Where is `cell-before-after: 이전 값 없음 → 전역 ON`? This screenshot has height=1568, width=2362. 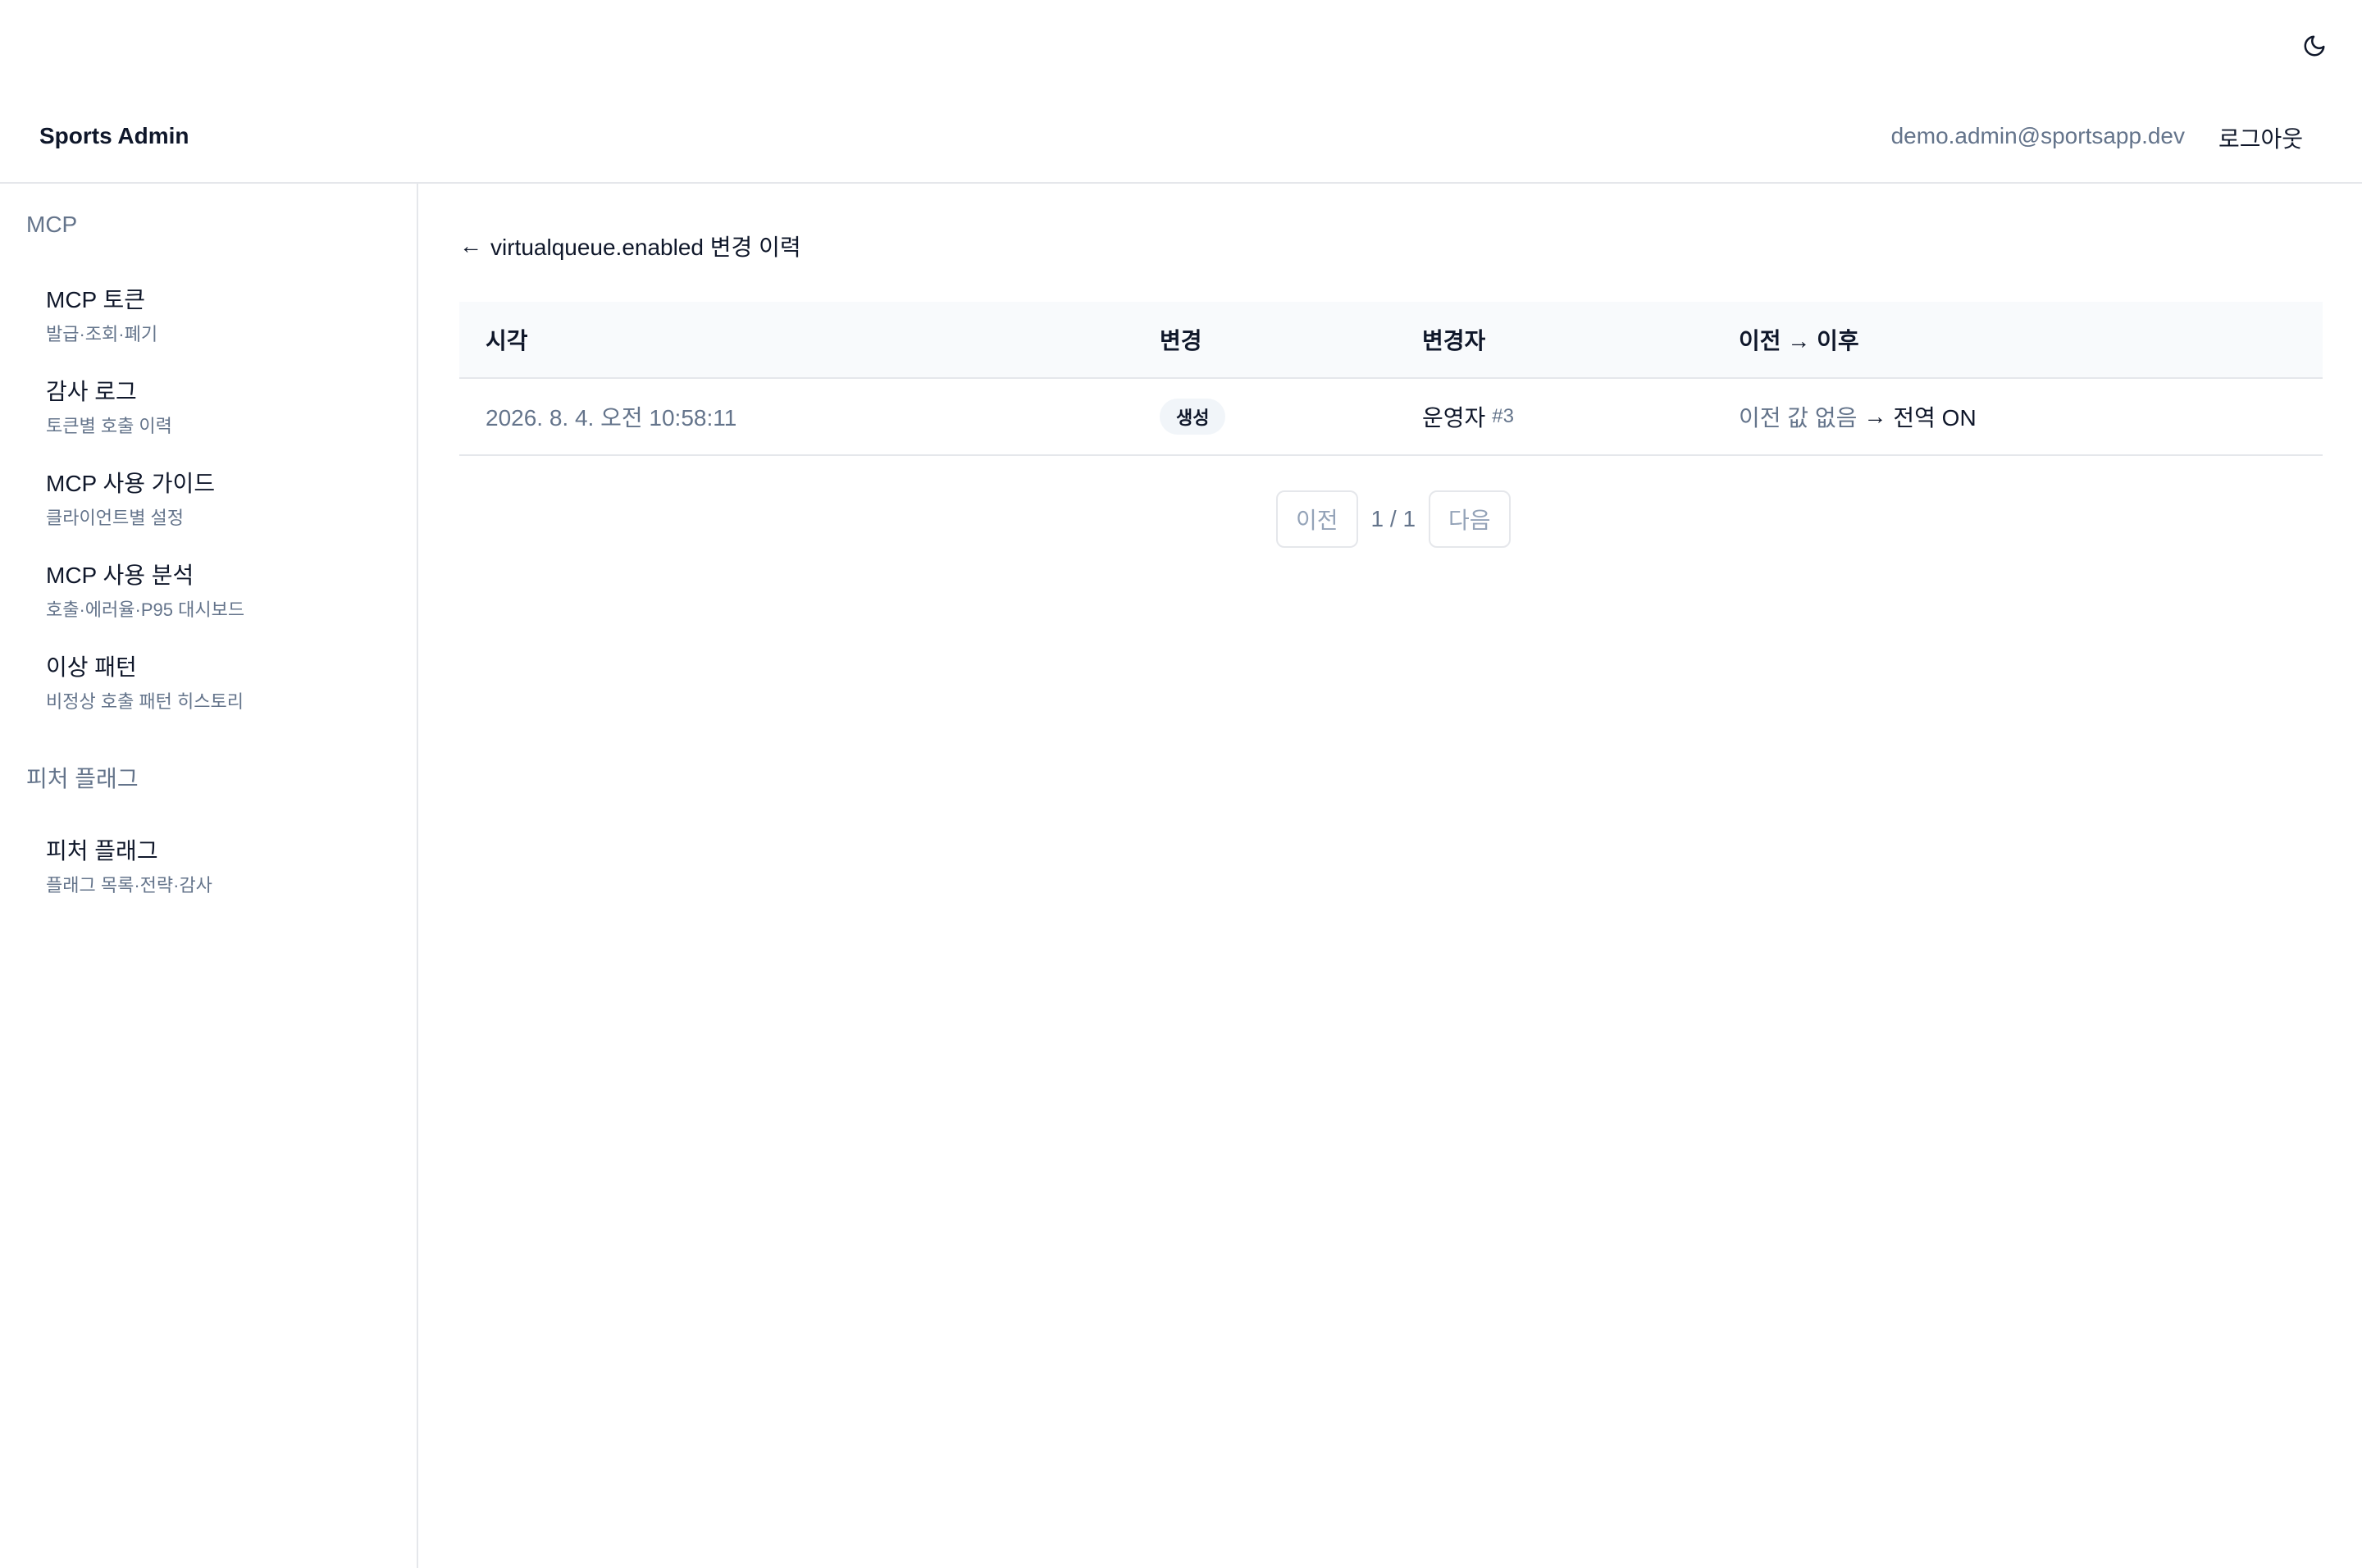
cell-before-after: 이전 값 없음 → 전역 ON is located at coordinates (1858, 417).